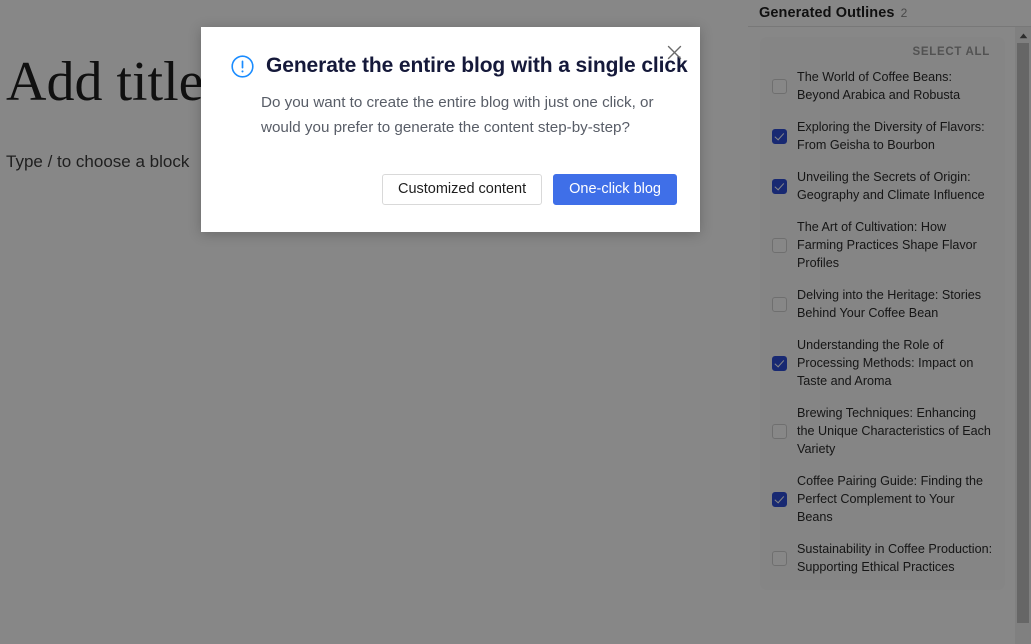 The height and width of the screenshot is (644, 1031). Describe the element at coordinates (242, 66) in the screenshot. I see `info-circle-icon` at that location.